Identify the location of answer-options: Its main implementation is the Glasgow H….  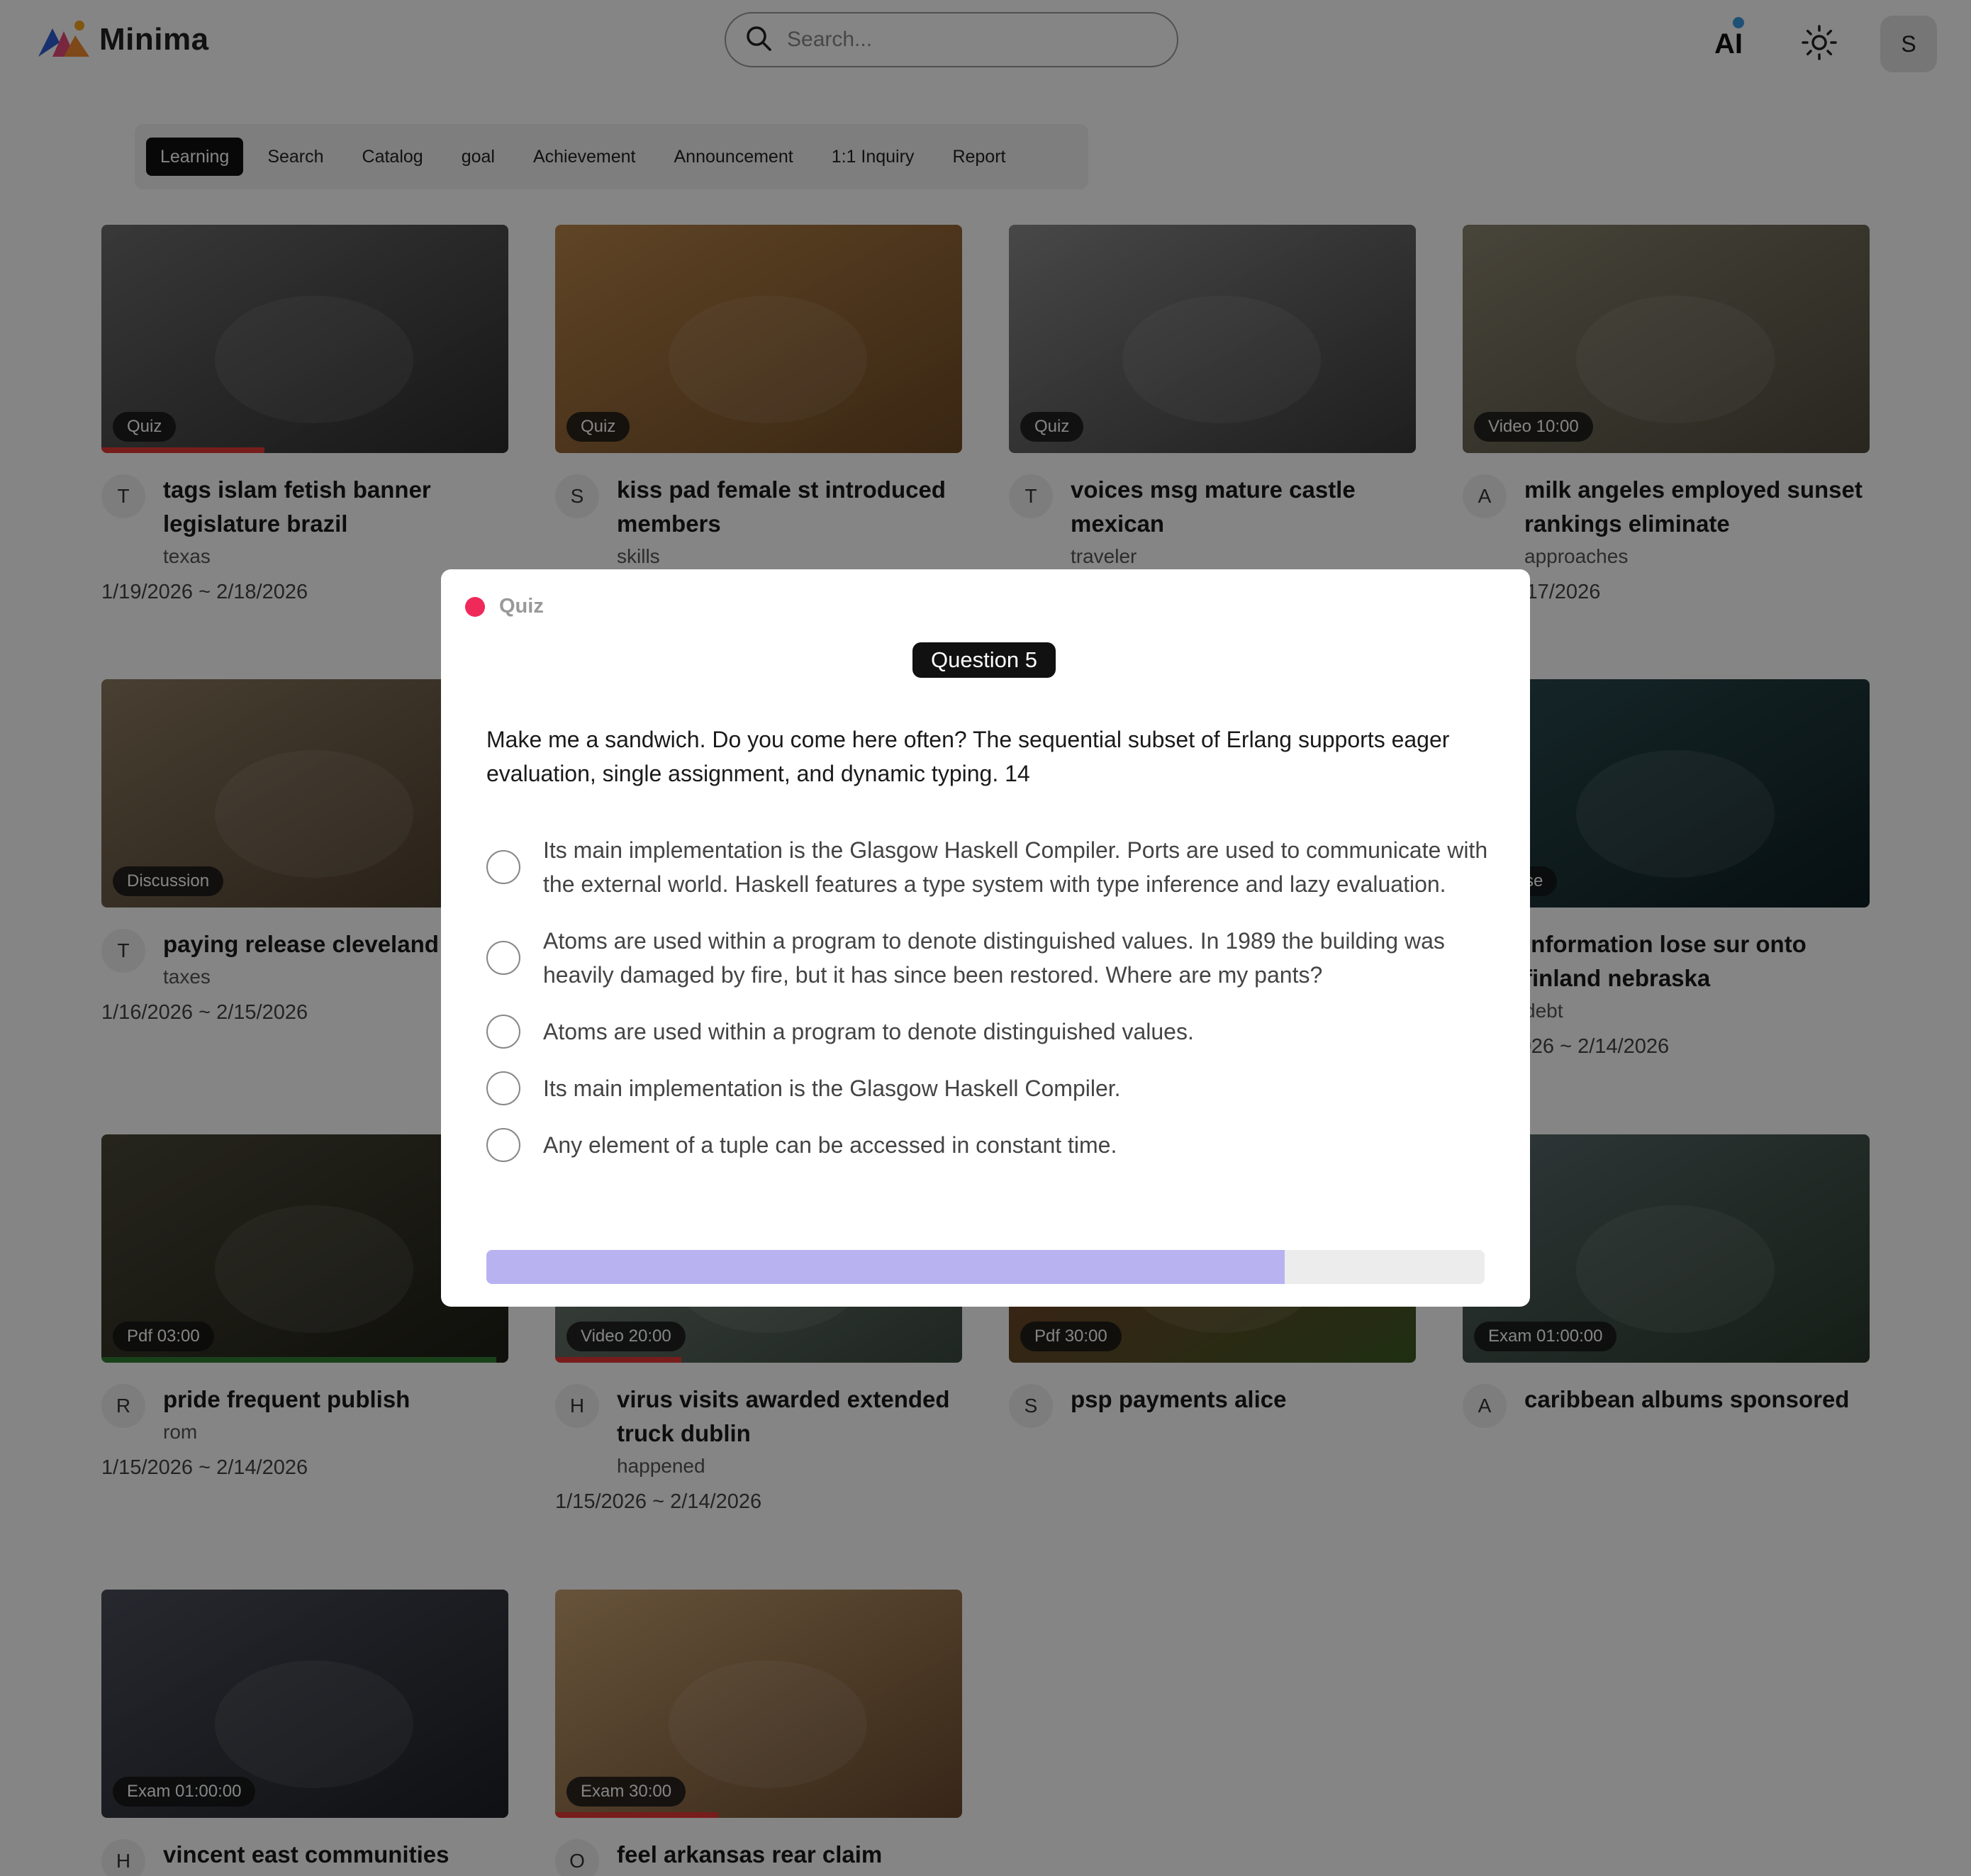
(989, 1009).